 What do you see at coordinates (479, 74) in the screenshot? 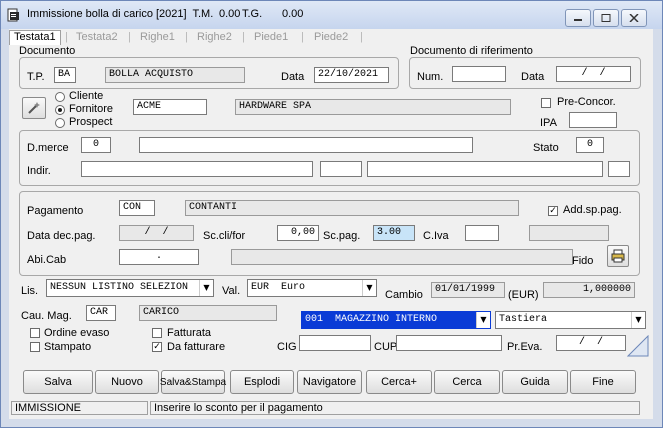
I see `num-field` at bounding box center [479, 74].